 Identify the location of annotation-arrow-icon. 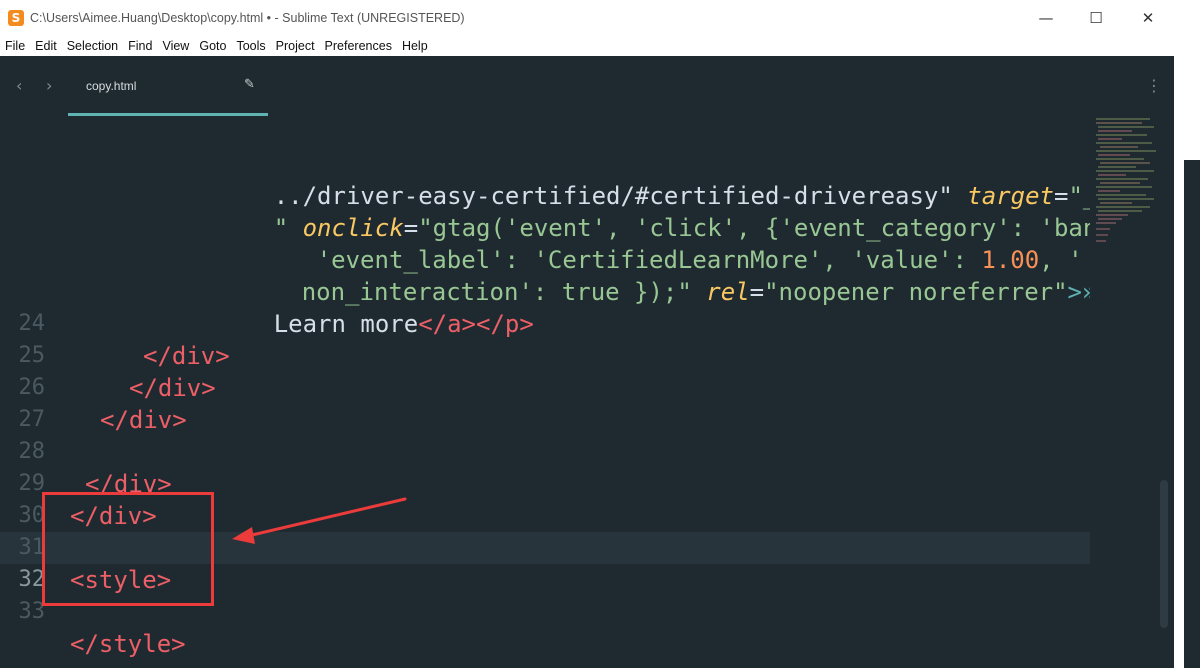
(319, 520).